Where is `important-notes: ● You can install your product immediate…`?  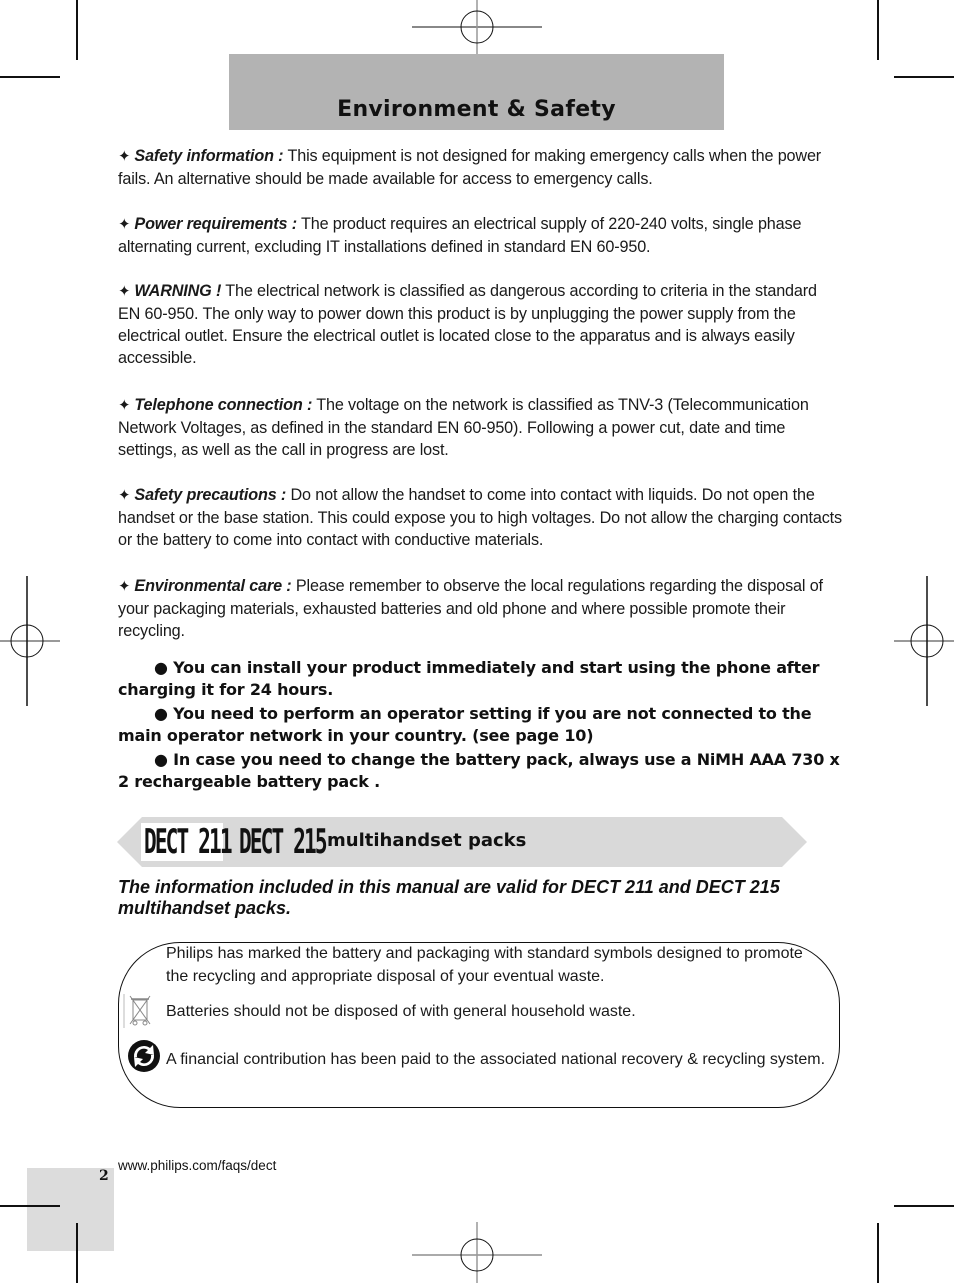
important-notes: ● You can install your product immediate… is located at coordinates (480, 726).